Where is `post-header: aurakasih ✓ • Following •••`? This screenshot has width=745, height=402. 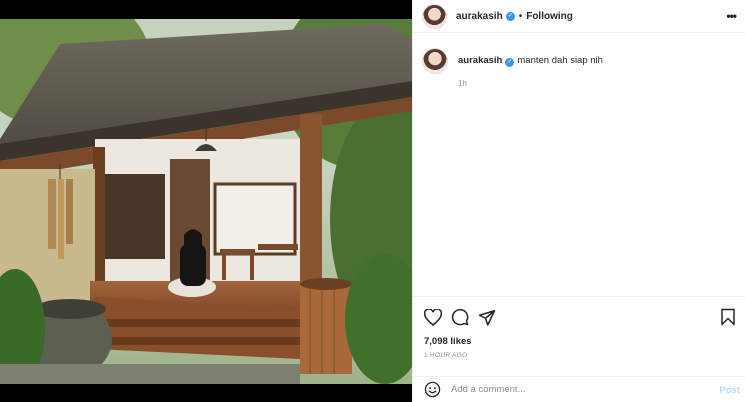
post-header: aurakasih ✓ • Following ••• is located at coordinates (579, 16).